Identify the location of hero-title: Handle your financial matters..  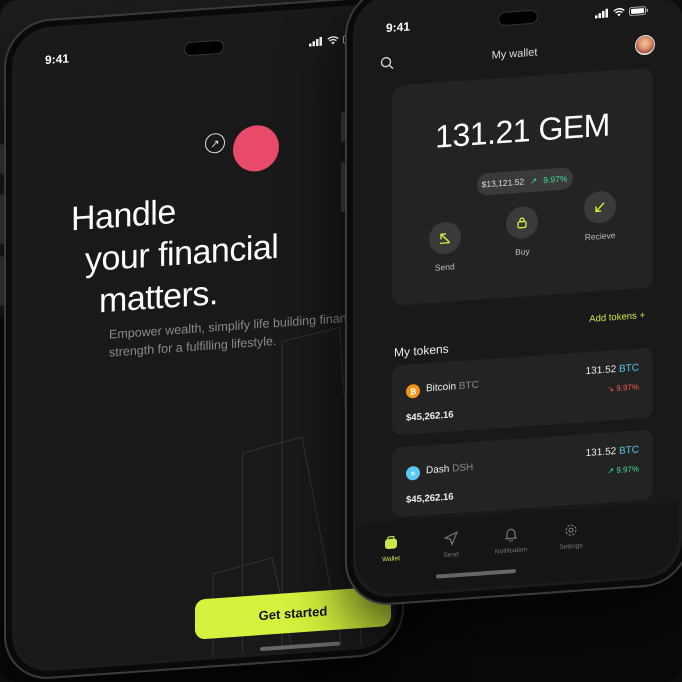
(174, 254).